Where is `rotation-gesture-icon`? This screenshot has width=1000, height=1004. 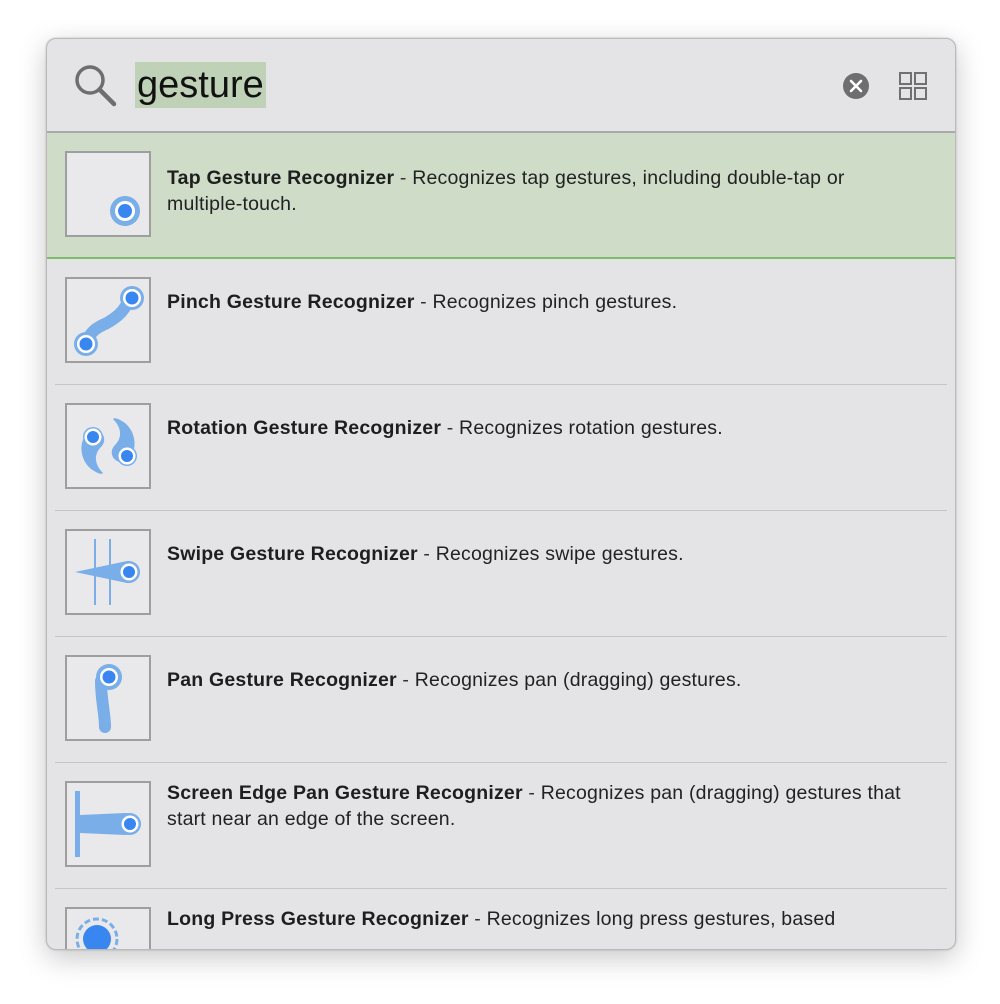 rotation-gesture-icon is located at coordinates (108, 446).